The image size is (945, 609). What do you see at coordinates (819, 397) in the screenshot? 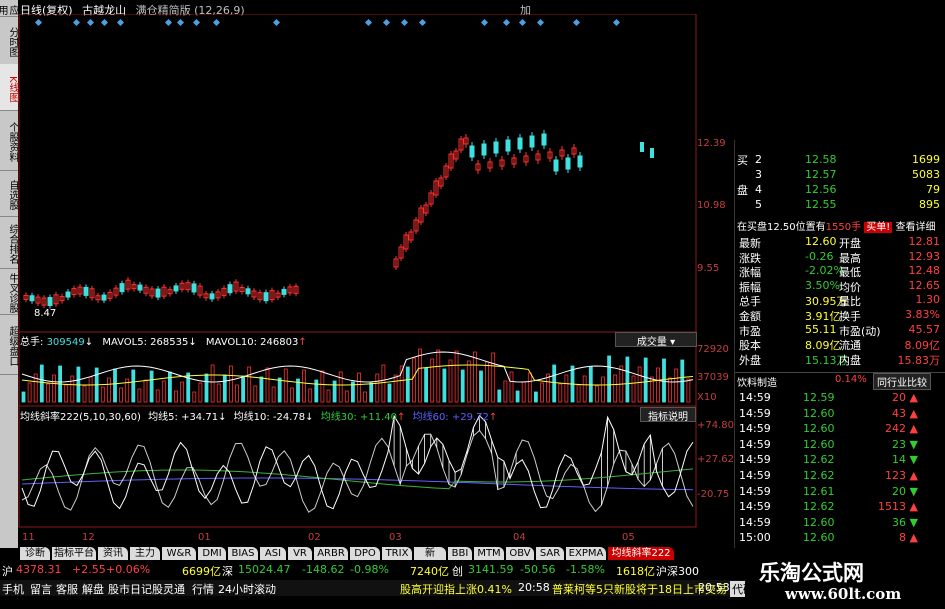
I see `tick-price: 12.59` at bounding box center [819, 397].